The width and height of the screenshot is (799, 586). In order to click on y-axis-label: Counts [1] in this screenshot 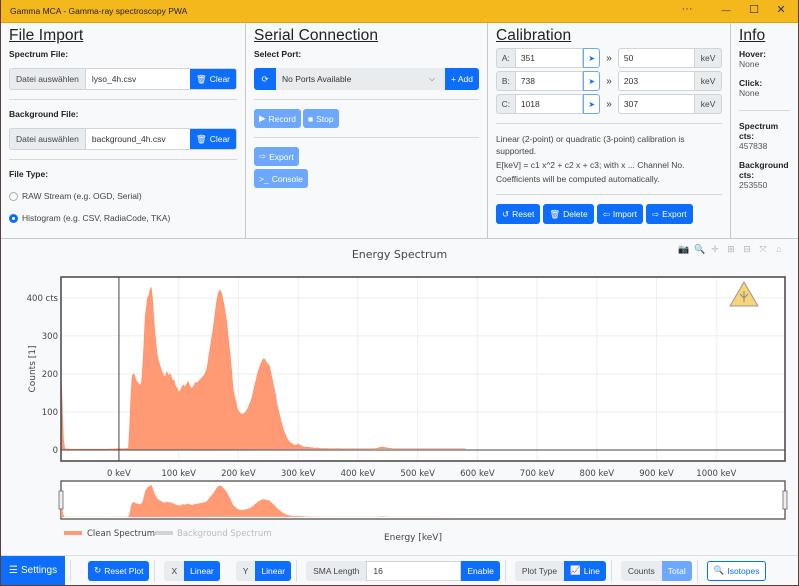, I will do `click(33, 368)`.